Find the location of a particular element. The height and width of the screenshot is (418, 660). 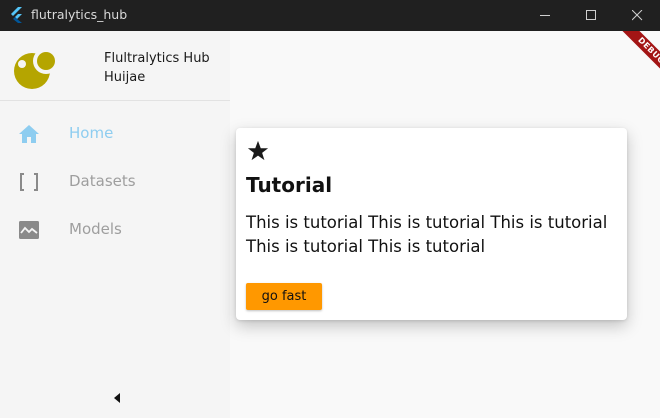

minimize-button is located at coordinates (545, 15).